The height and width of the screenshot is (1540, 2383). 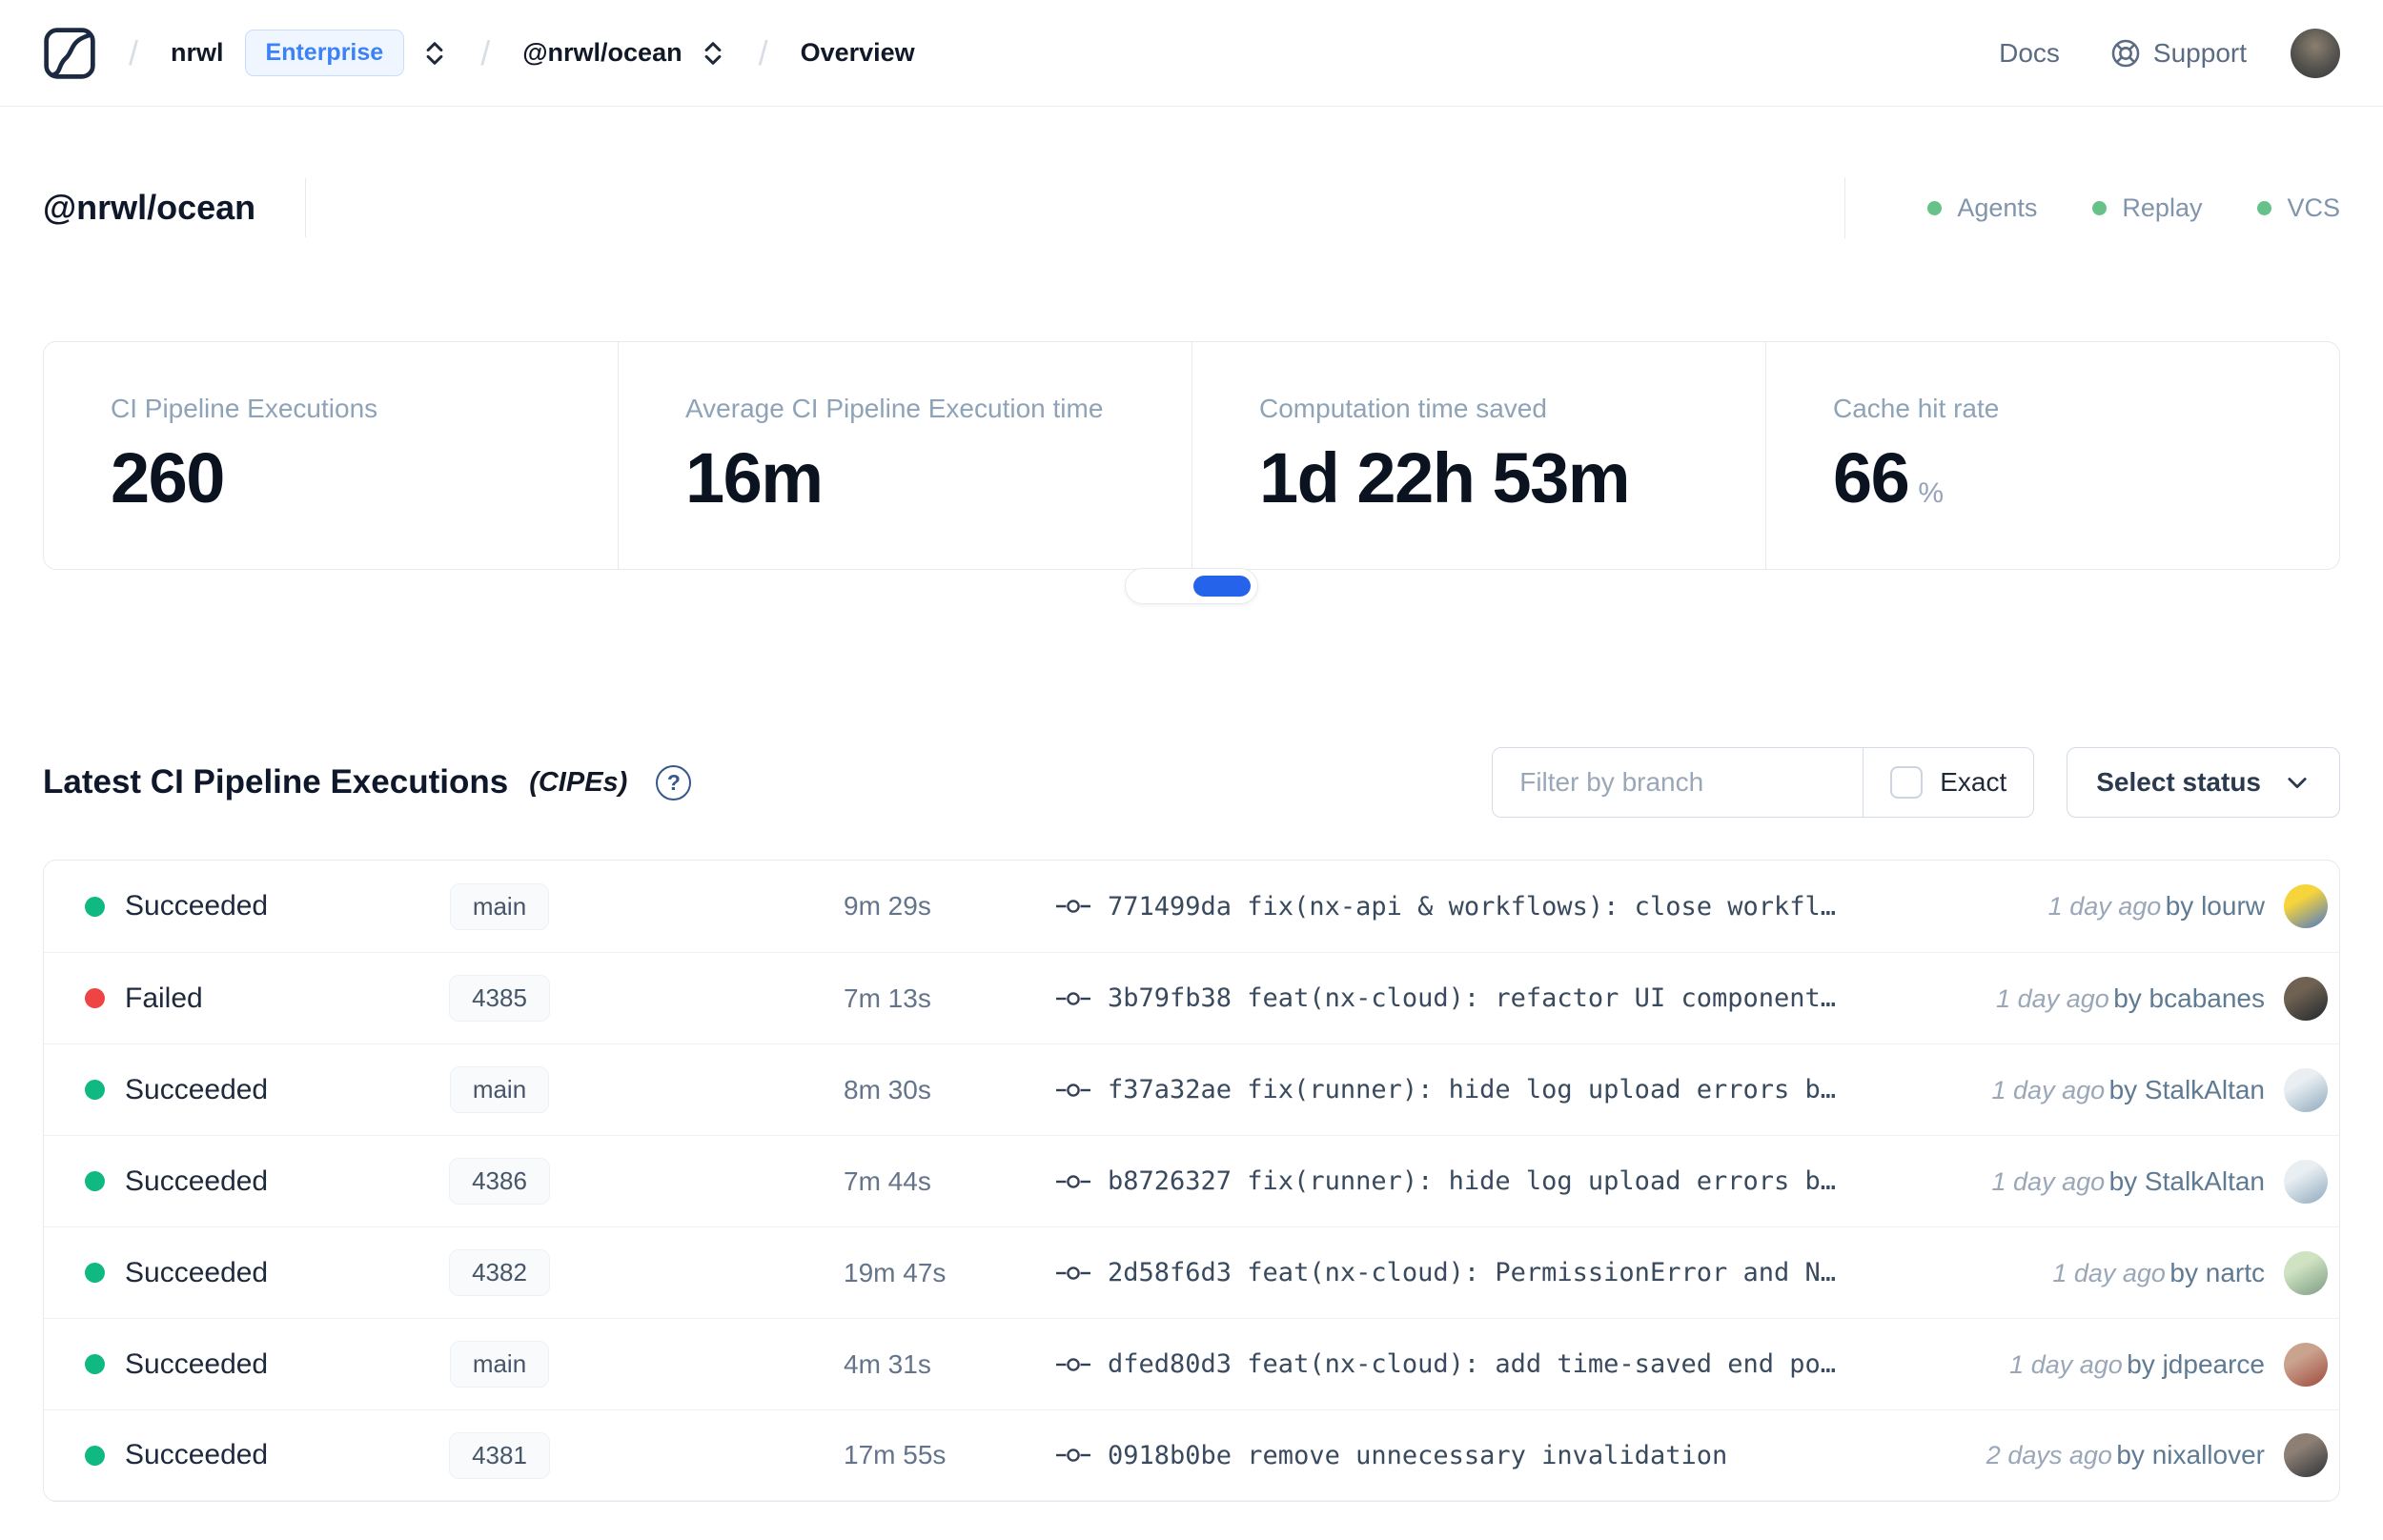 What do you see at coordinates (2178, 53) in the screenshot?
I see `support-link: Support` at bounding box center [2178, 53].